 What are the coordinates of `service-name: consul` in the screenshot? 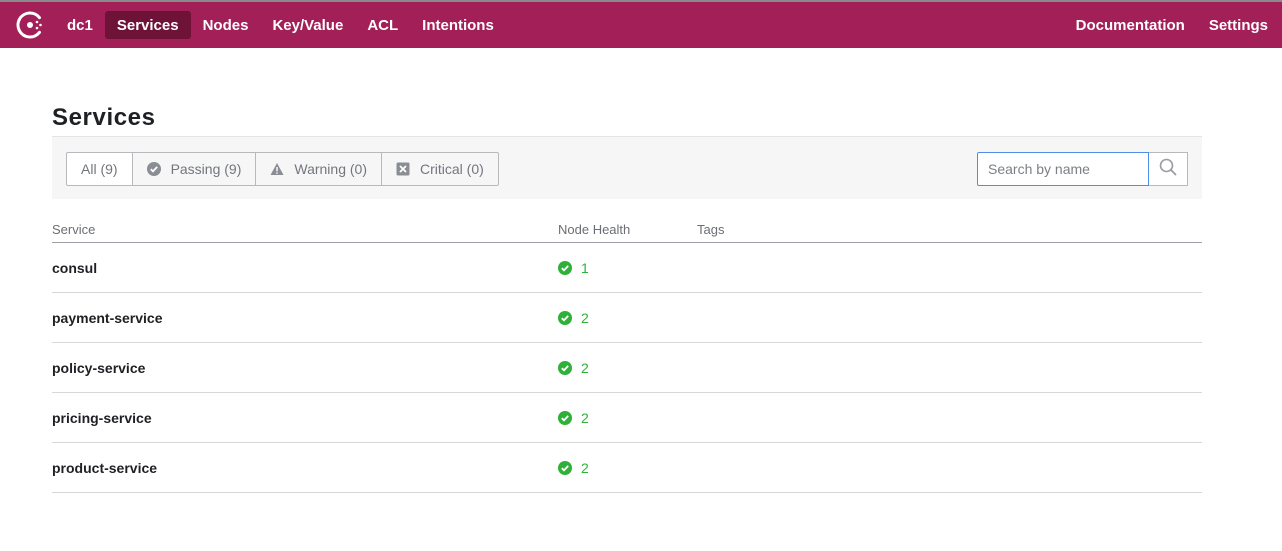 It's located at (305, 267).